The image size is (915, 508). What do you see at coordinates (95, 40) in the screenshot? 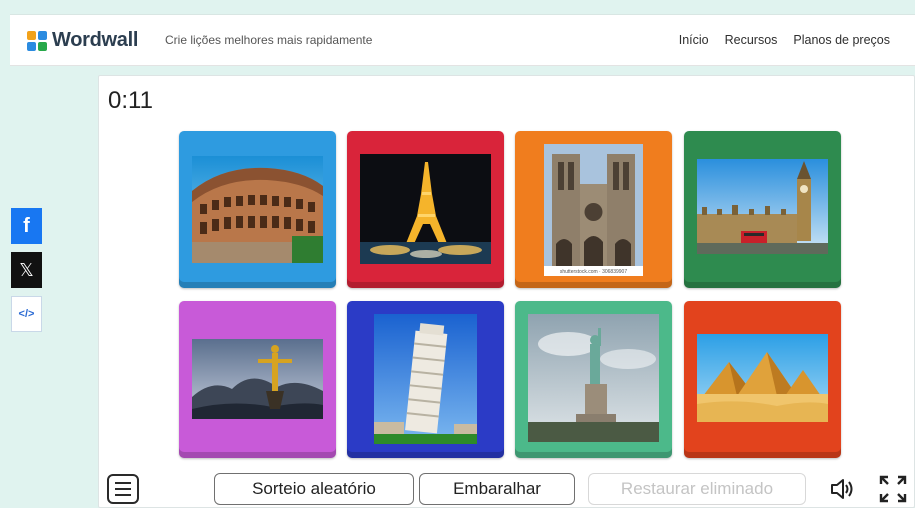
I see `brand-name: Wordwall` at bounding box center [95, 40].